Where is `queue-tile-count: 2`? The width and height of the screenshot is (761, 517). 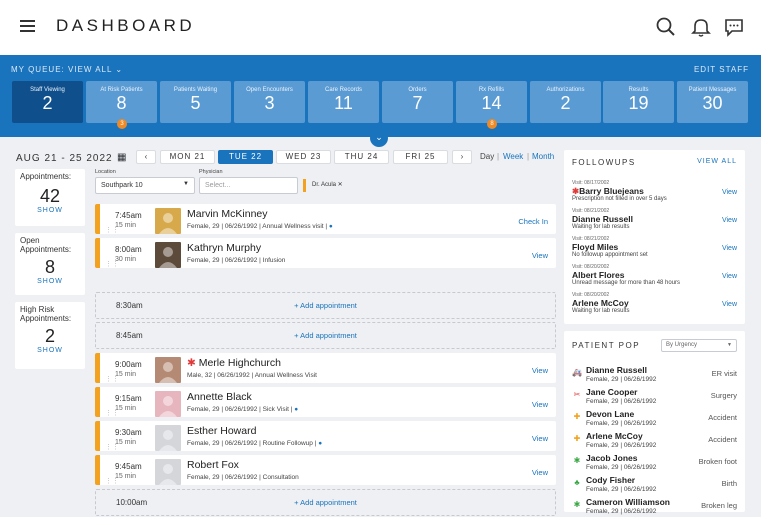
queue-tile-count: 2 is located at coordinates (565, 103).